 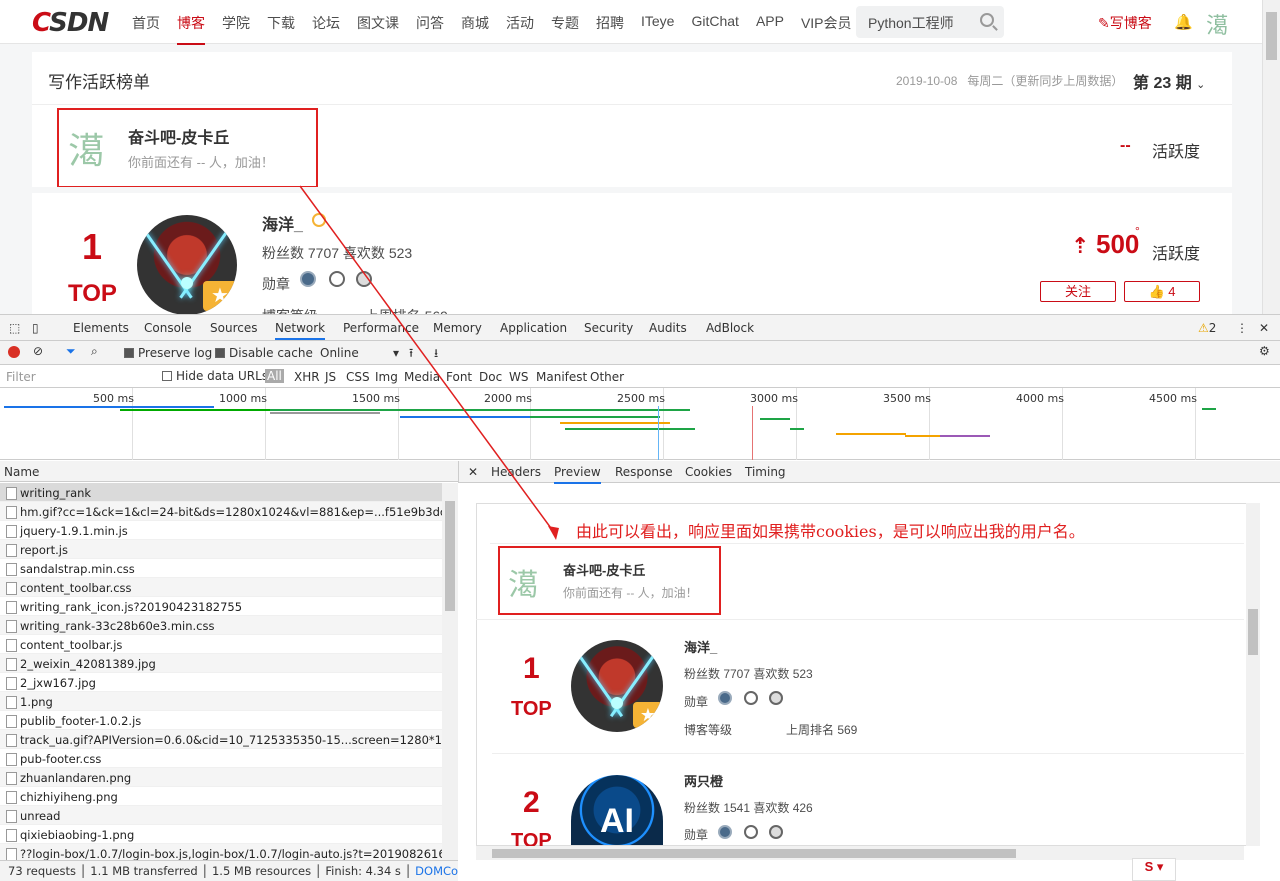 I want to click on csdn-logo: CSDN, so click(x=70, y=23).